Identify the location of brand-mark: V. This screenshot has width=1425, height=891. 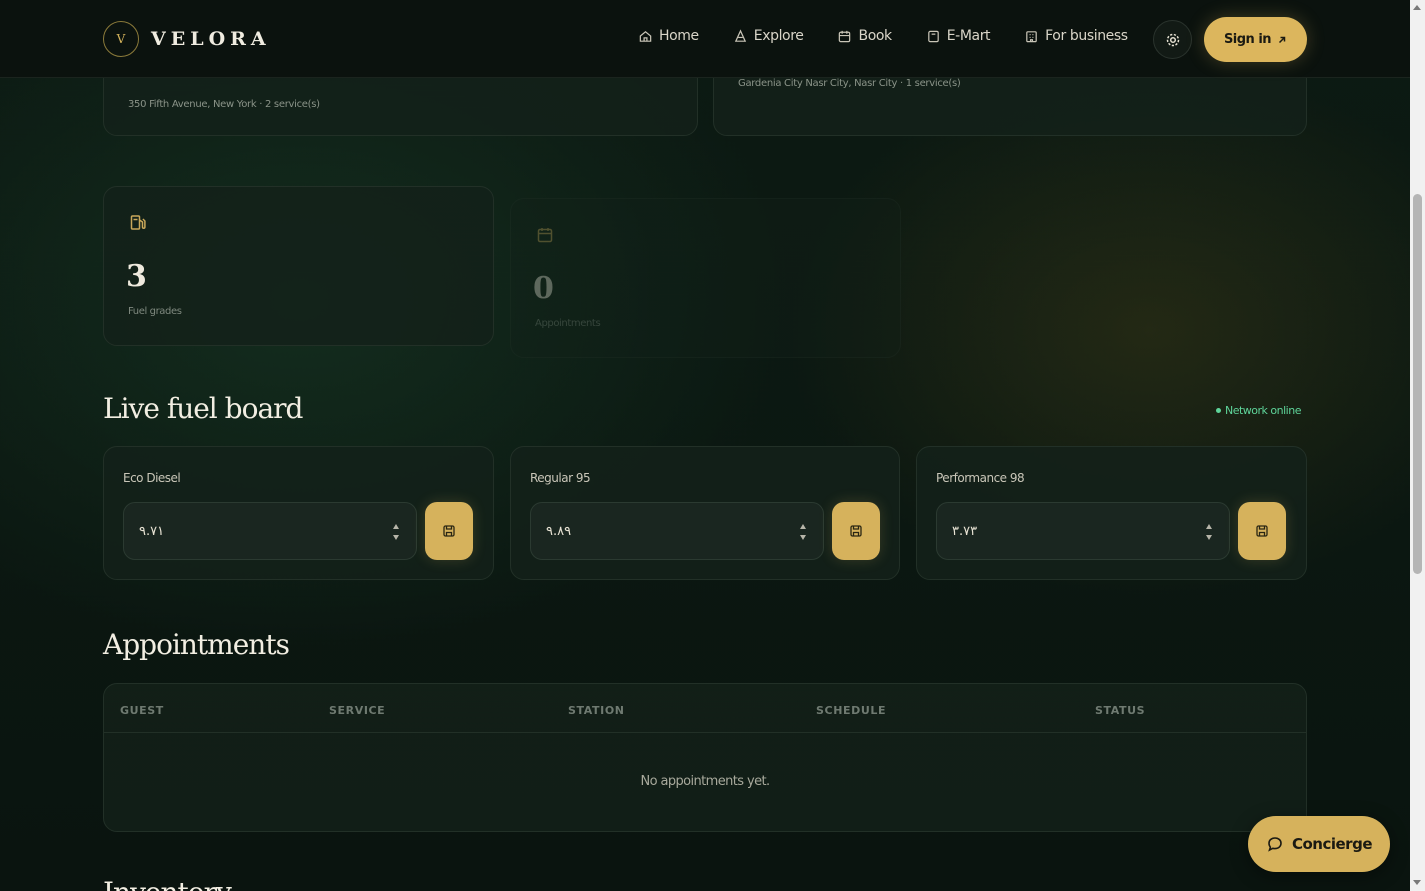
(121, 39).